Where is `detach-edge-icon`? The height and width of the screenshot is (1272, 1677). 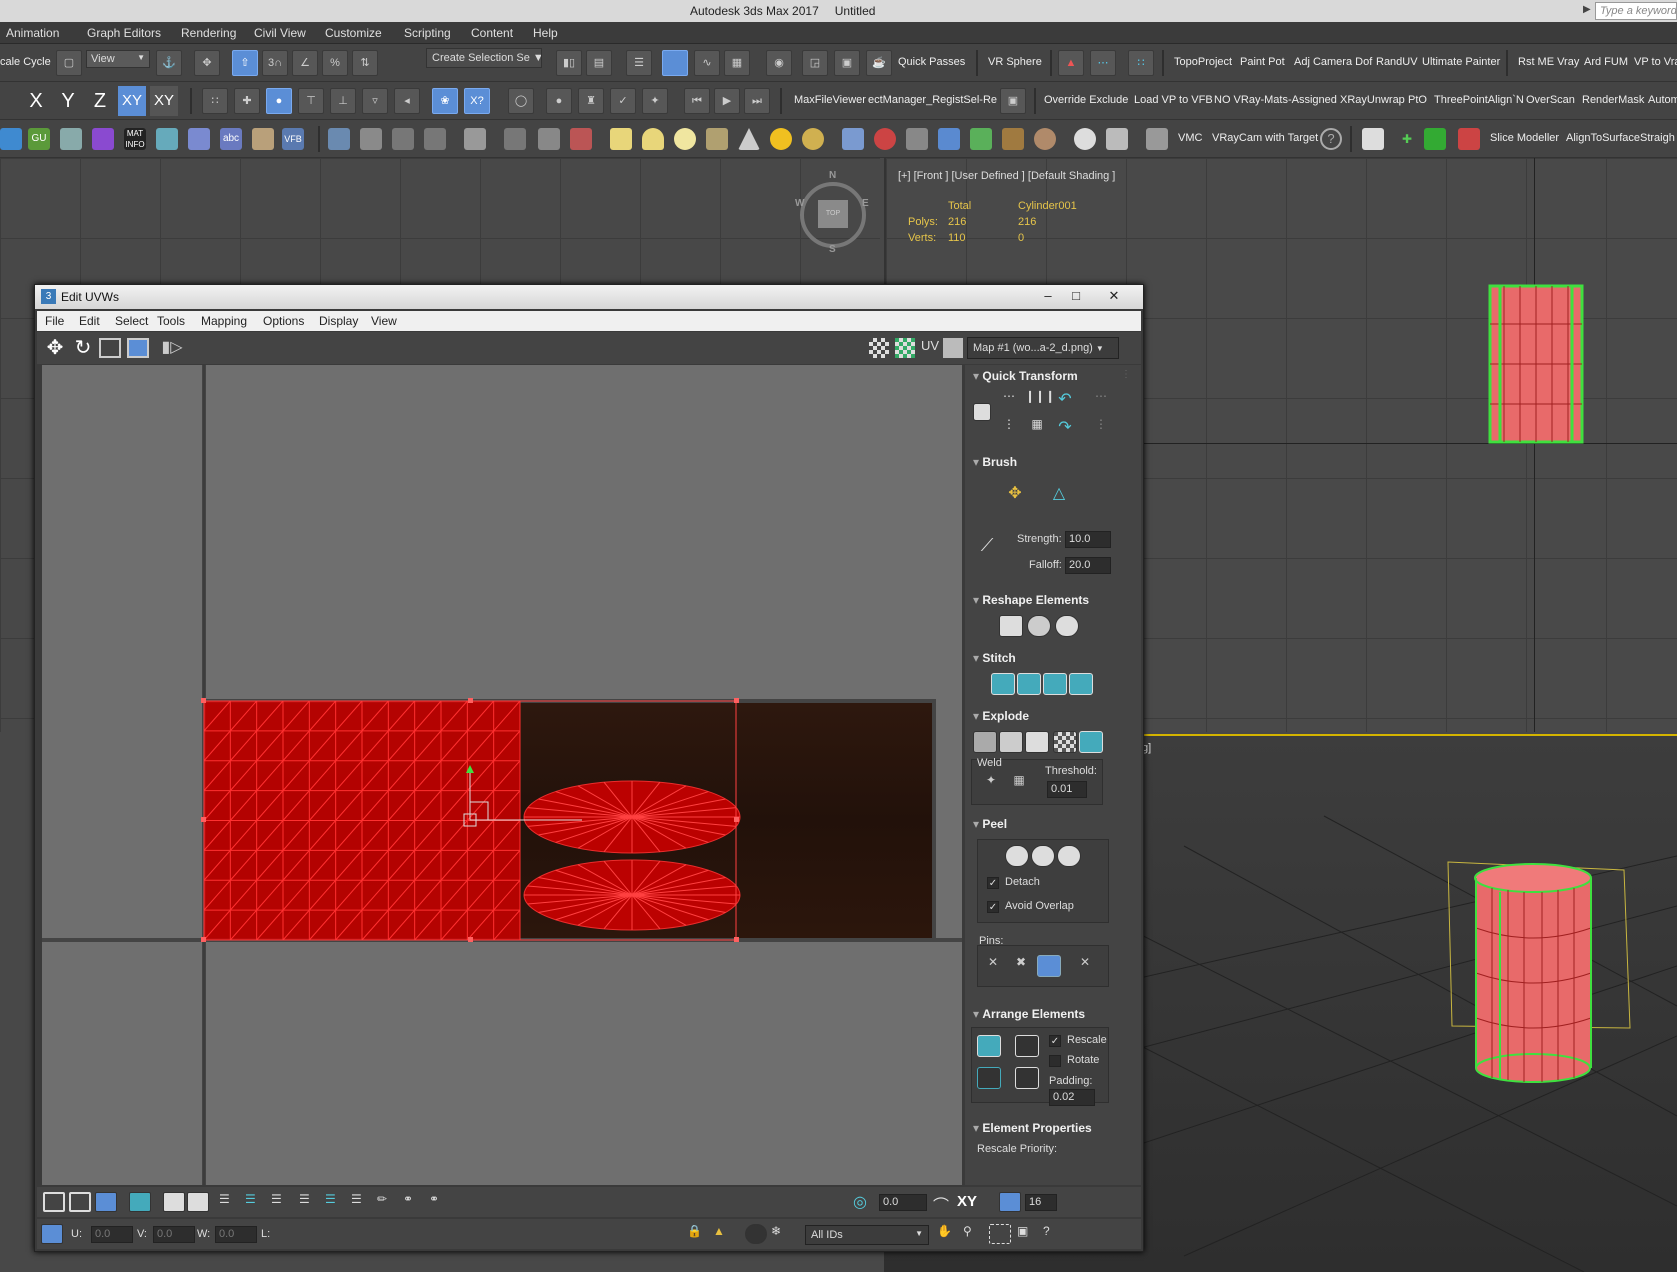 detach-edge-icon is located at coordinates (1011, 742).